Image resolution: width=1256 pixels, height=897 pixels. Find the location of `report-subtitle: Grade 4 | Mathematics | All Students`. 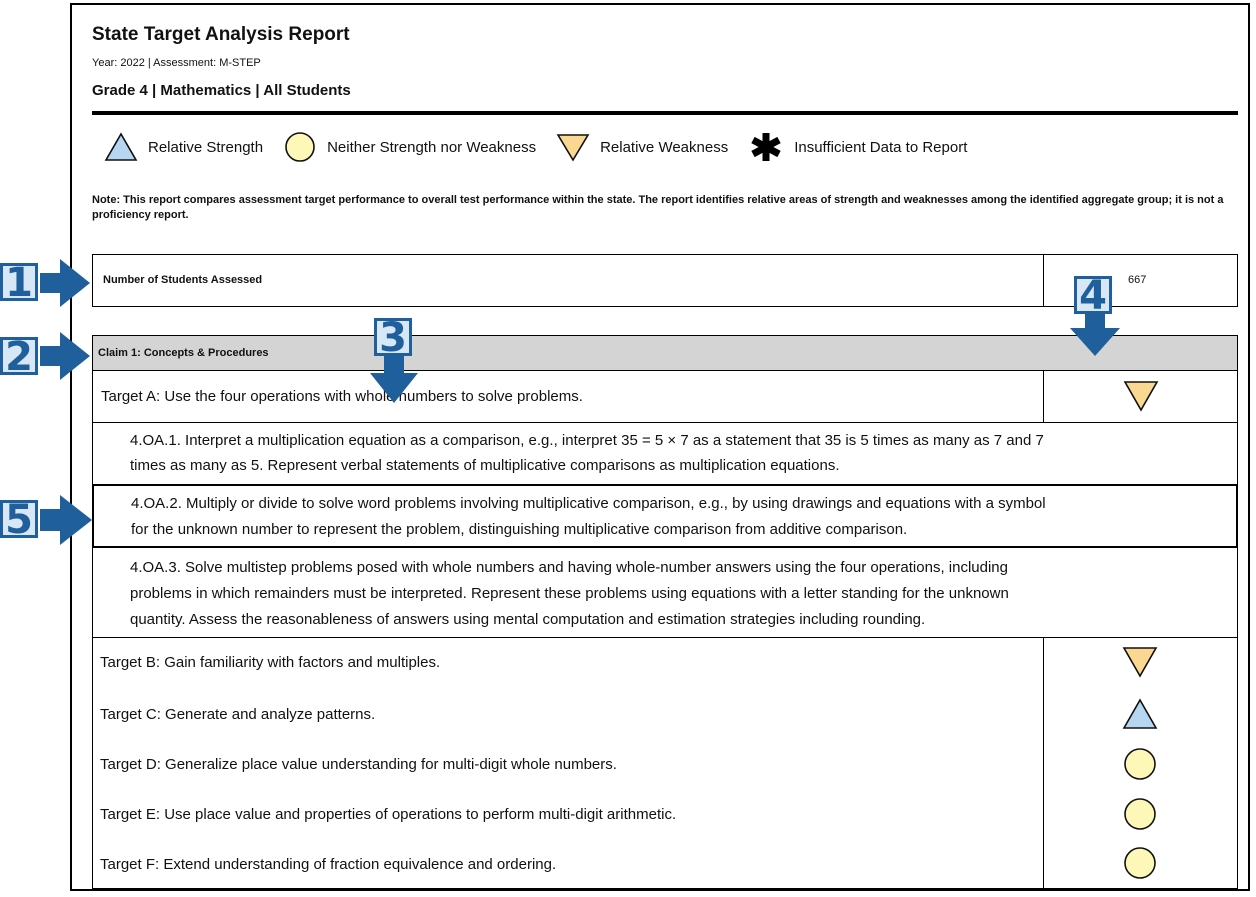

report-subtitle: Grade 4 | Mathematics | All Students is located at coordinates (221, 90).